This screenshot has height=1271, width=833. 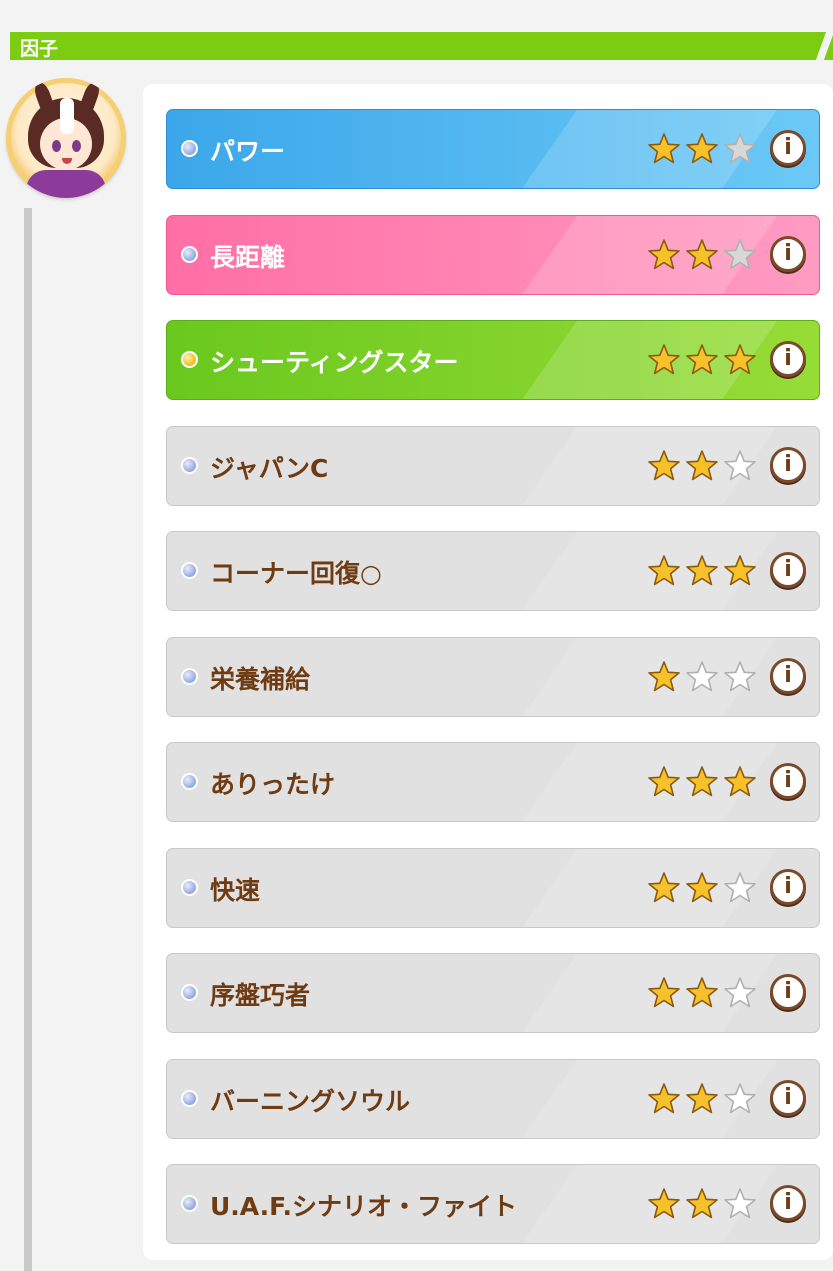 What do you see at coordinates (493, 676) in the screenshot?
I see `factor-row: 栄養補給 i` at bounding box center [493, 676].